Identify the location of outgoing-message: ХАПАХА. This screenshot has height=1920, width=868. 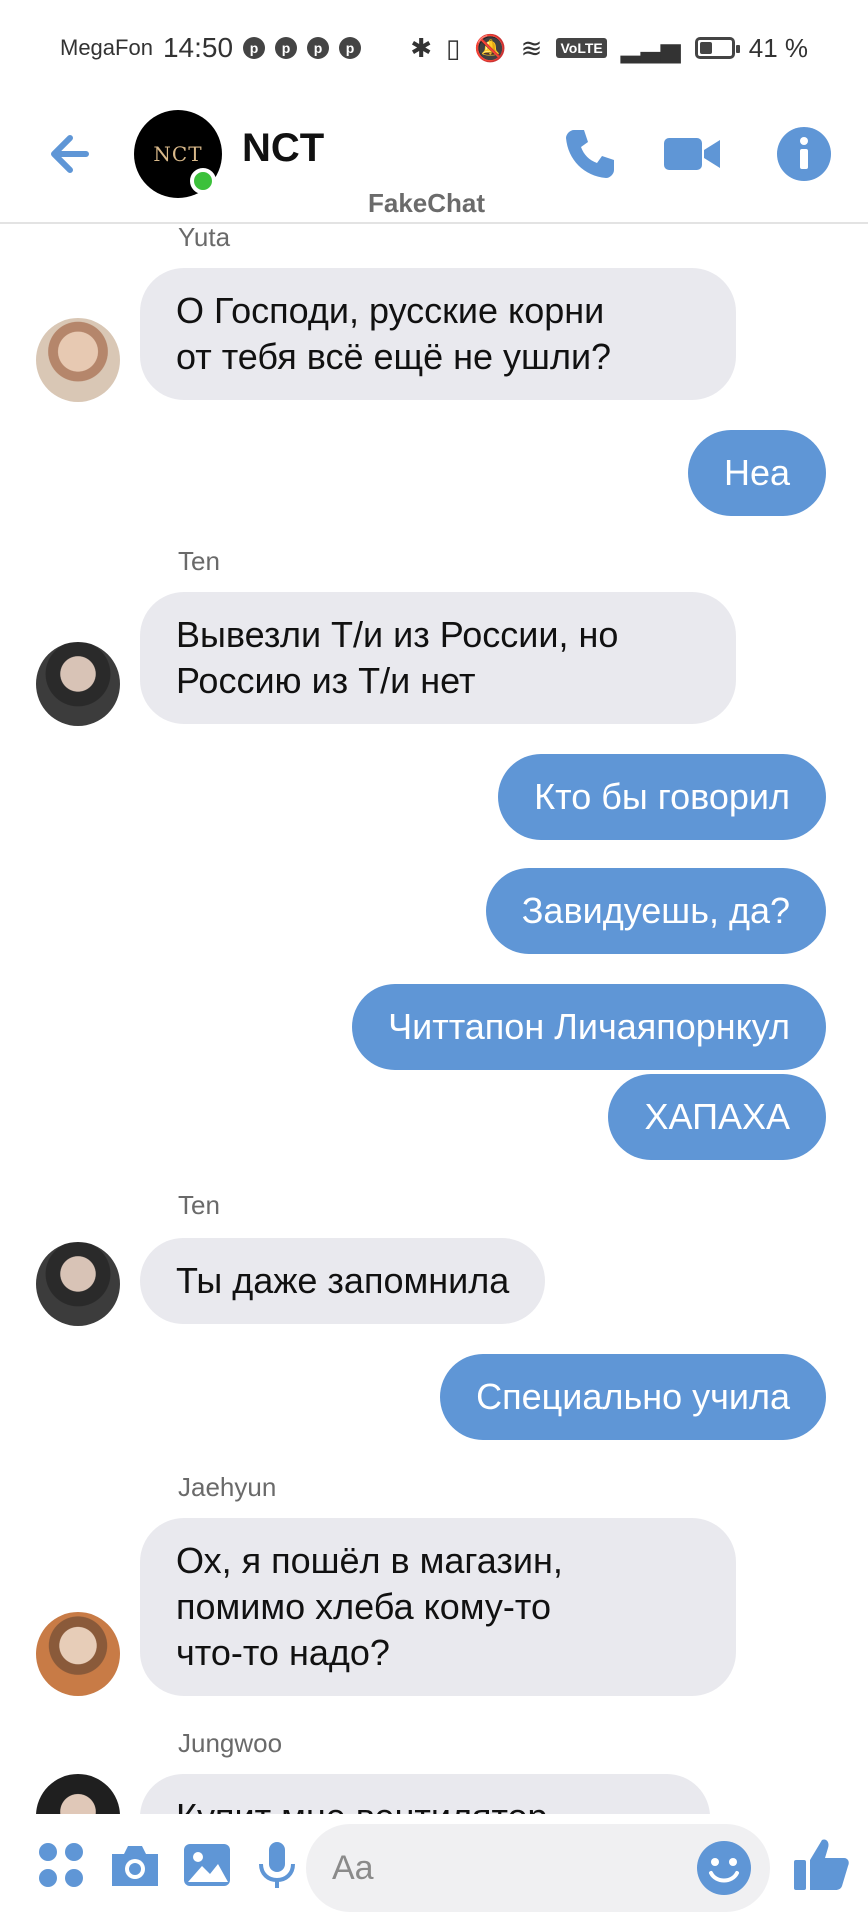
(717, 1117).